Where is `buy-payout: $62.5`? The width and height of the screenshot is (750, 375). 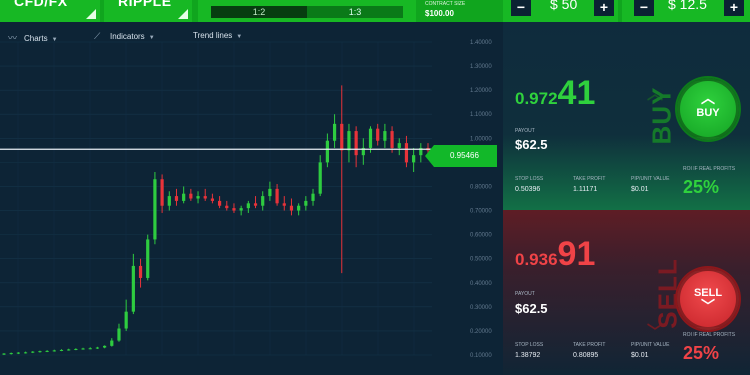 buy-payout: $62.5 is located at coordinates (531, 144).